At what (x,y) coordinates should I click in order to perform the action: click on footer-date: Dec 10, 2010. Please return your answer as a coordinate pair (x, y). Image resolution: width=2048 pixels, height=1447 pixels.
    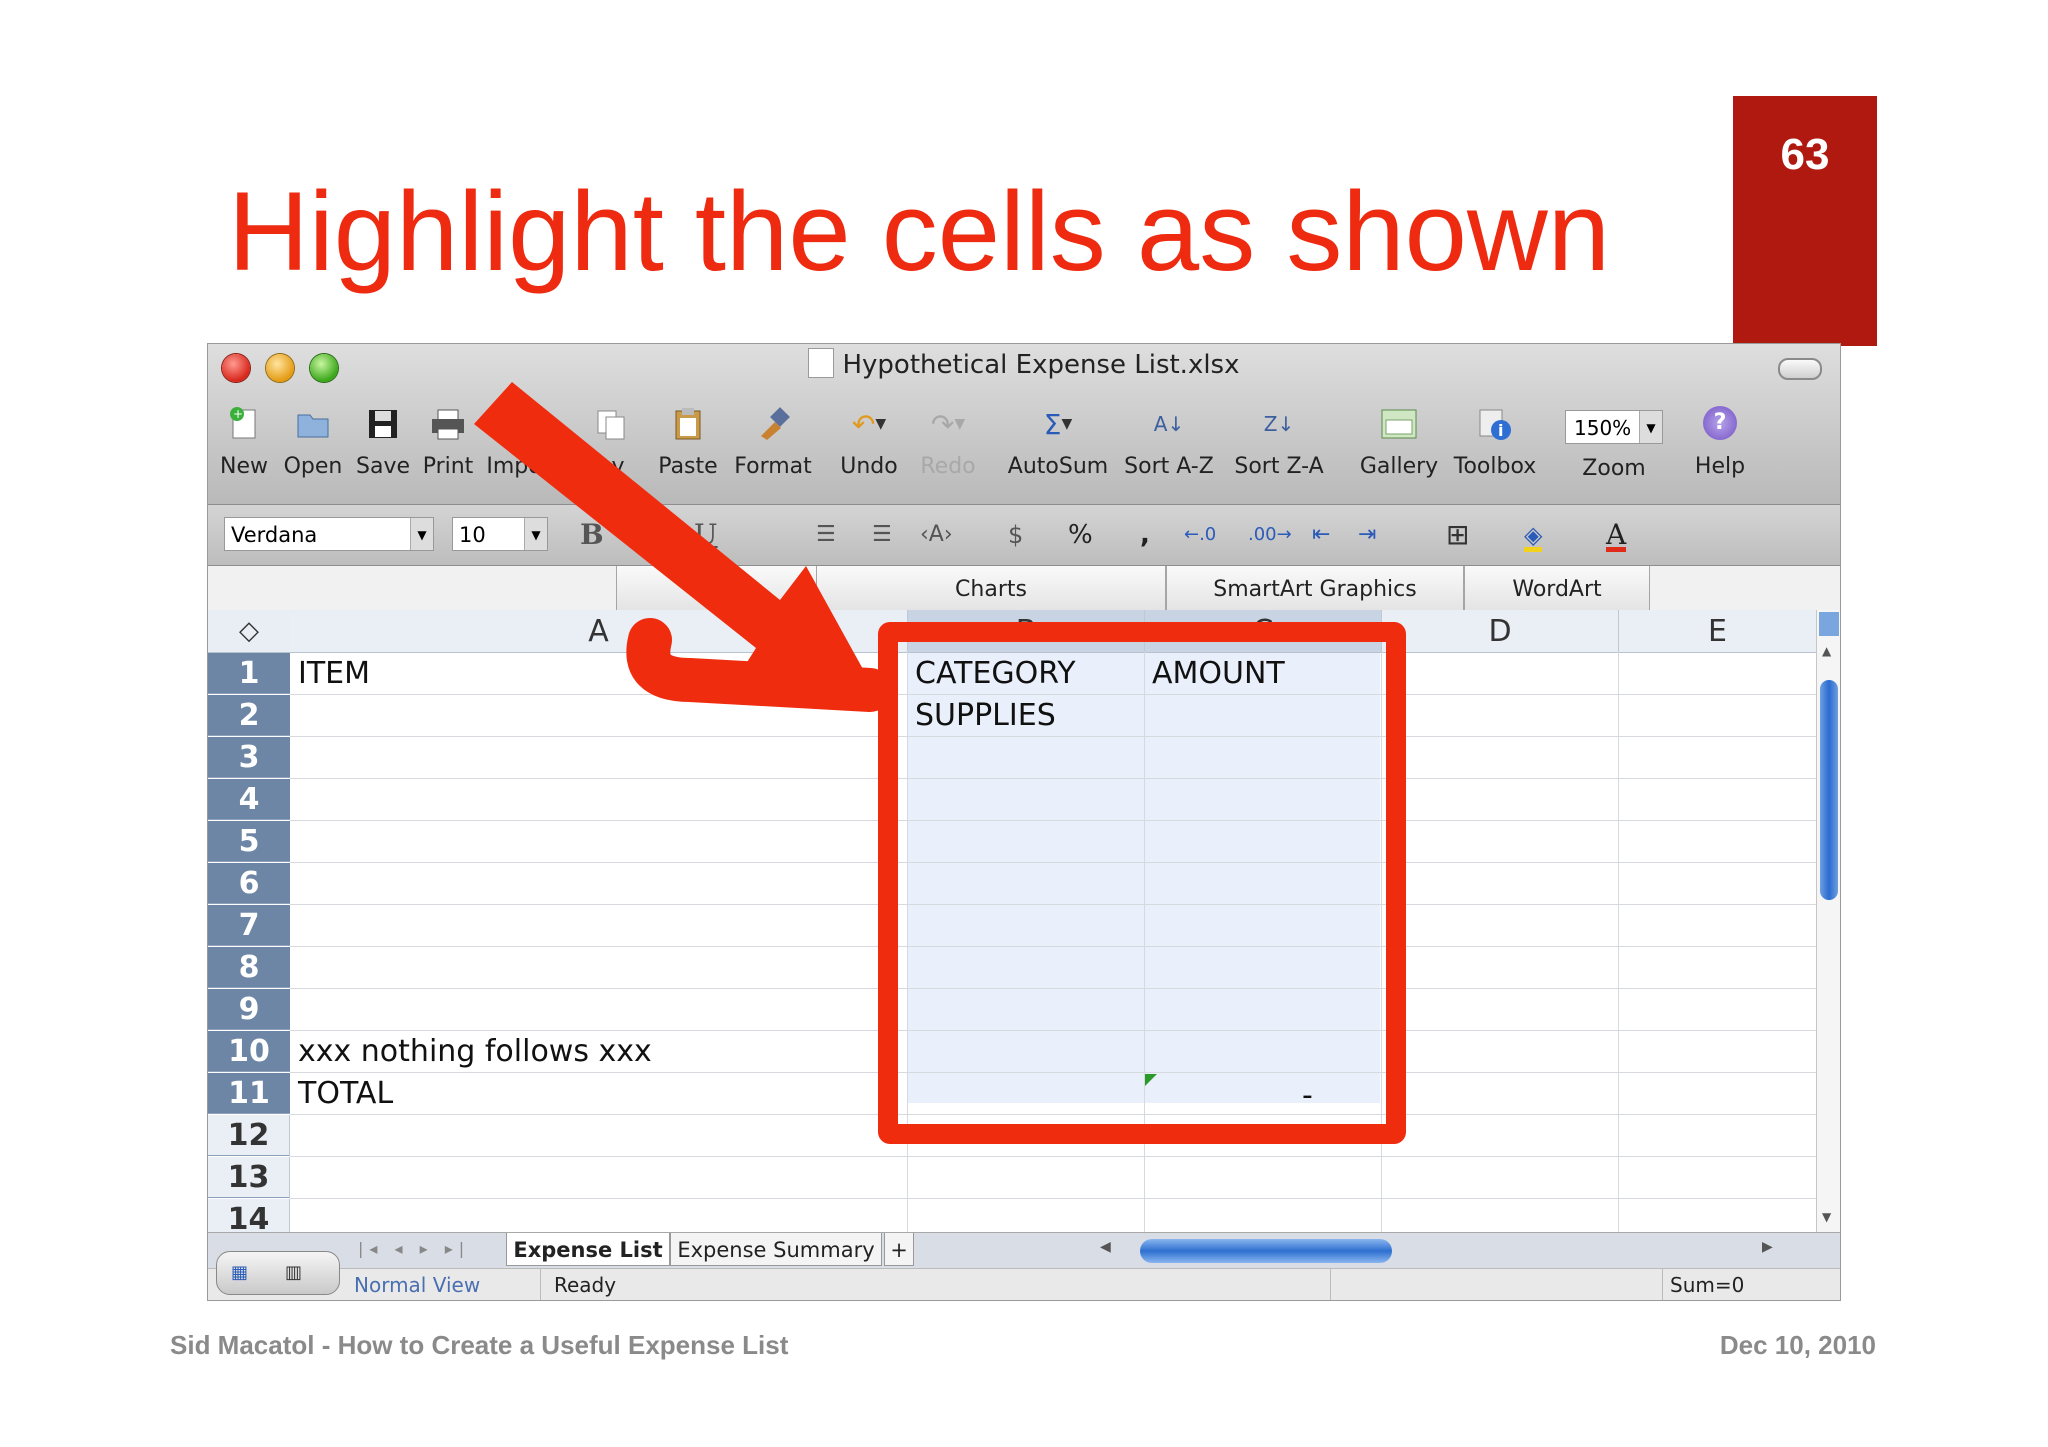
    Looking at the image, I should click on (1797, 1345).